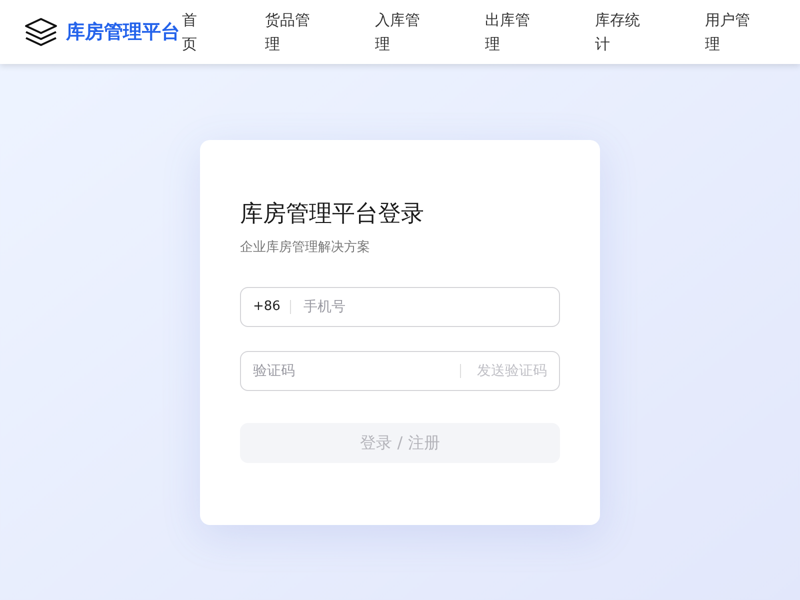 This screenshot has height=600, width=800. I want to click on login-title: 库房管理平台登录, so click(332, 214).